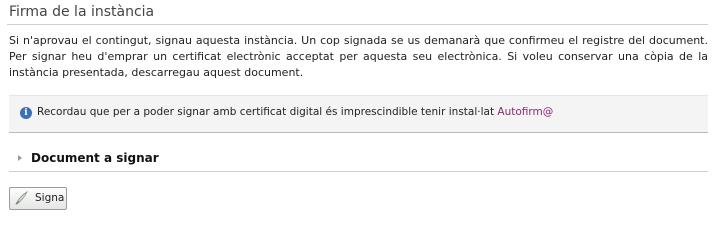 The image size is (721, 240). What do you see at coordinates (95, 158) in the screenshot?
I see `accordion-label: Document a signar` at bounding box center [95, 158].